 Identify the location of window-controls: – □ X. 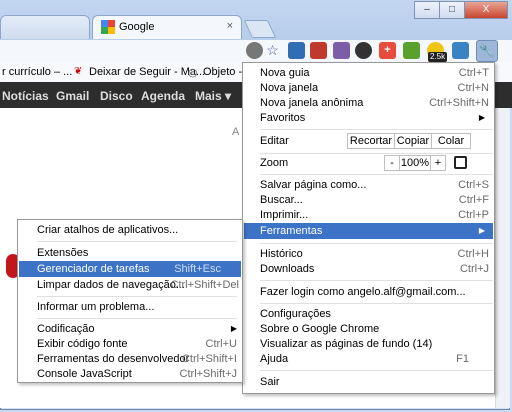
(461, 10).